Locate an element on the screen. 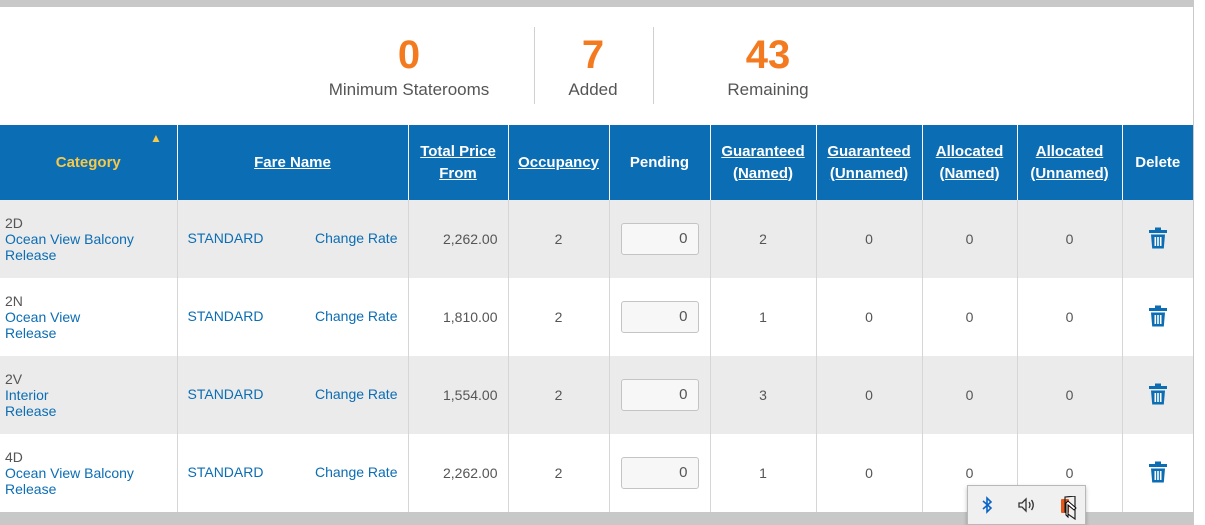 The height and width of the screenshot is (525, 1205). category-cell: 2V Interior Release is located at coordinates (88, 395).